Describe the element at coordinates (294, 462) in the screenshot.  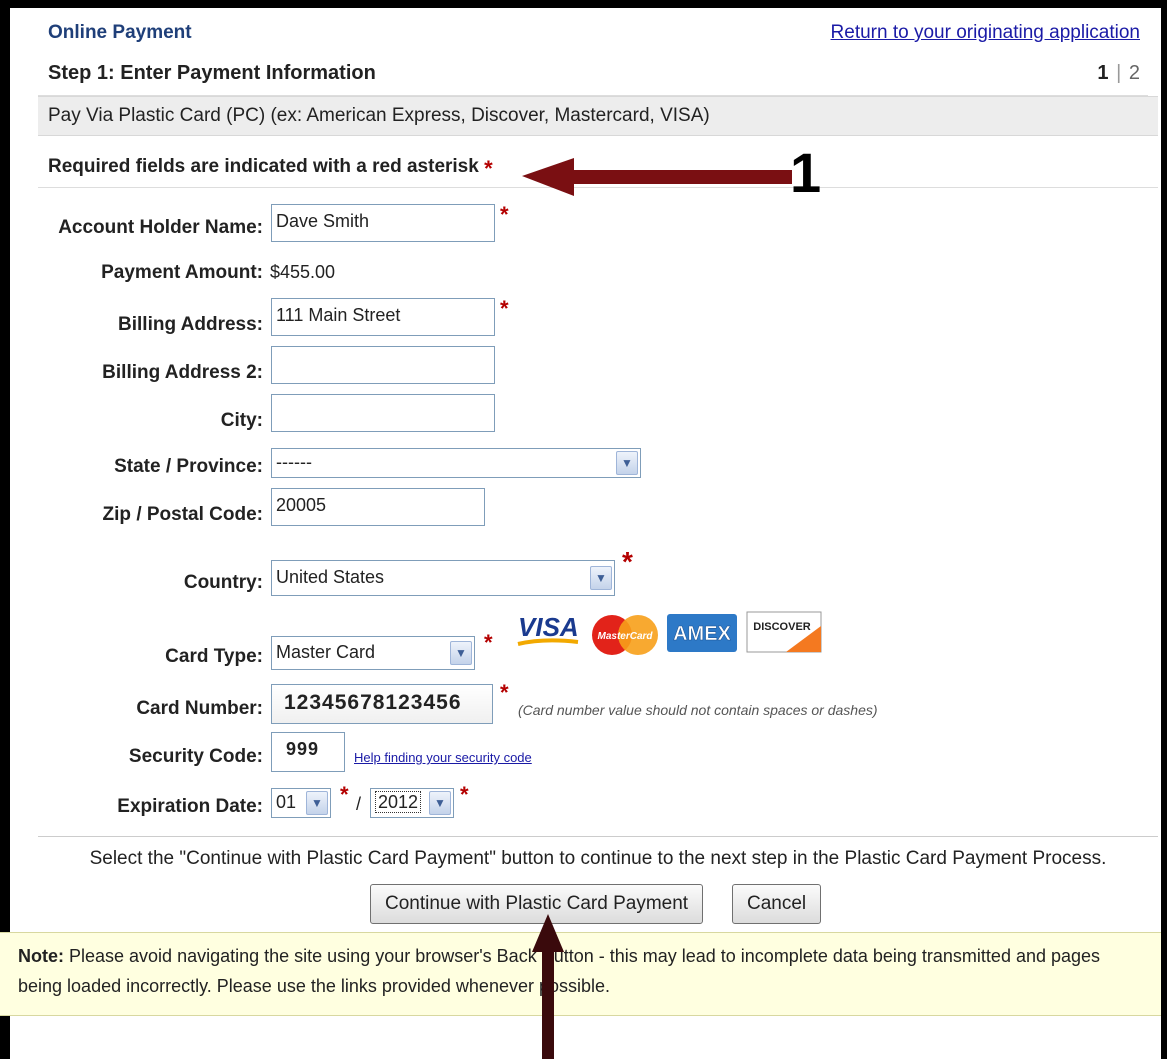
I see `state-select-value: ------` at that location.